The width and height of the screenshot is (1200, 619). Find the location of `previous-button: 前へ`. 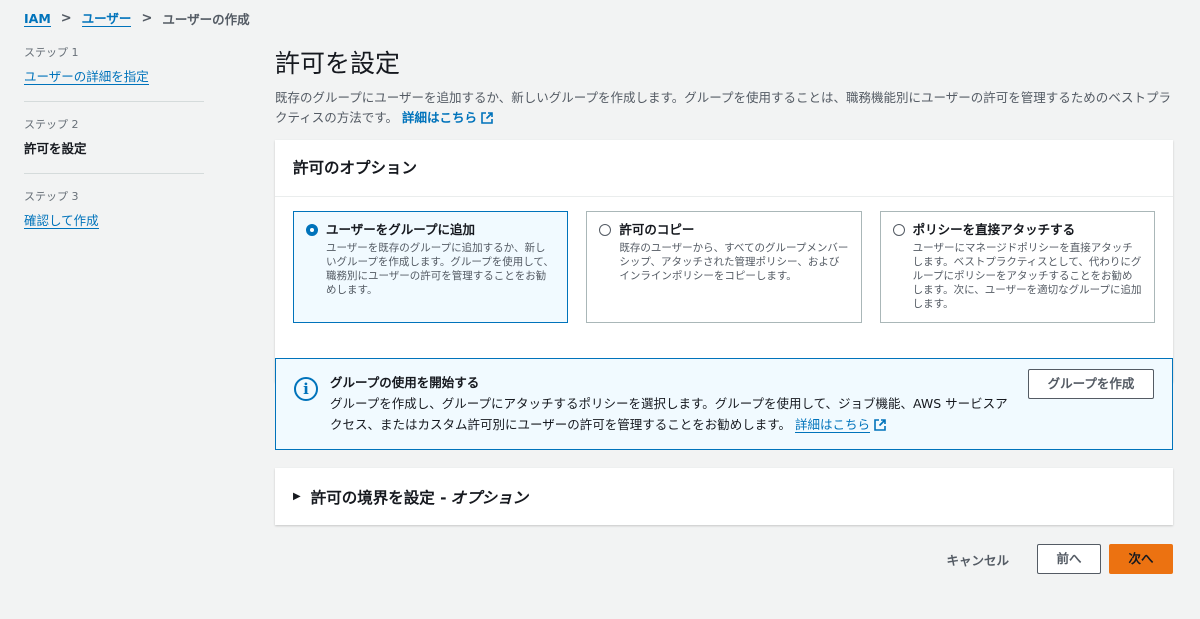

previous-button: 前へ is located at coordinates (1069, 559).